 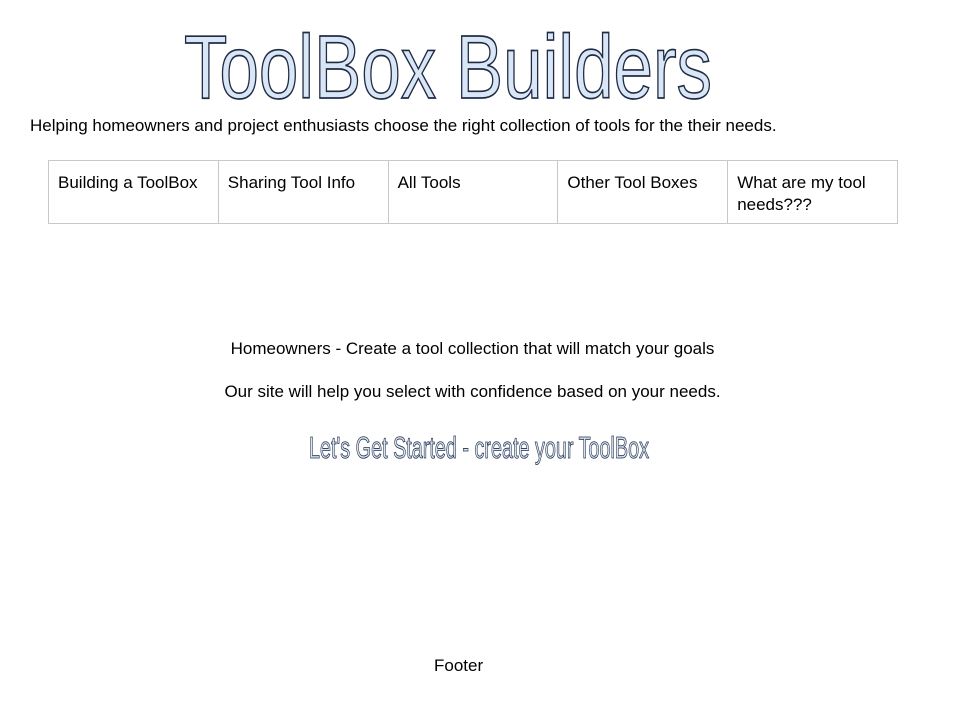 What do you see at coordinates (133, 192) in the screenshot?
I see `nav-item-building-a-toolbox: Building a ToolBox` at bounding box center [133, 192].